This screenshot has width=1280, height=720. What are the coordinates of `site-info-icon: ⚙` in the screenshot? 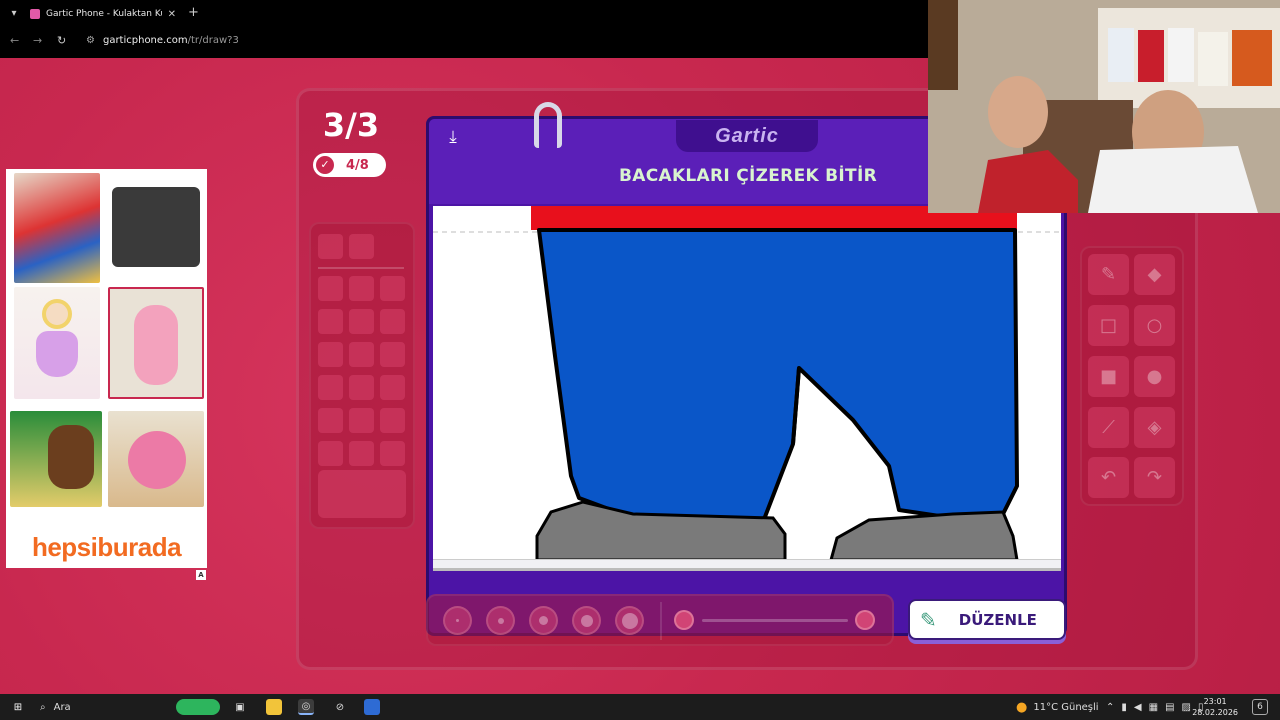 It's located at (90, 40).